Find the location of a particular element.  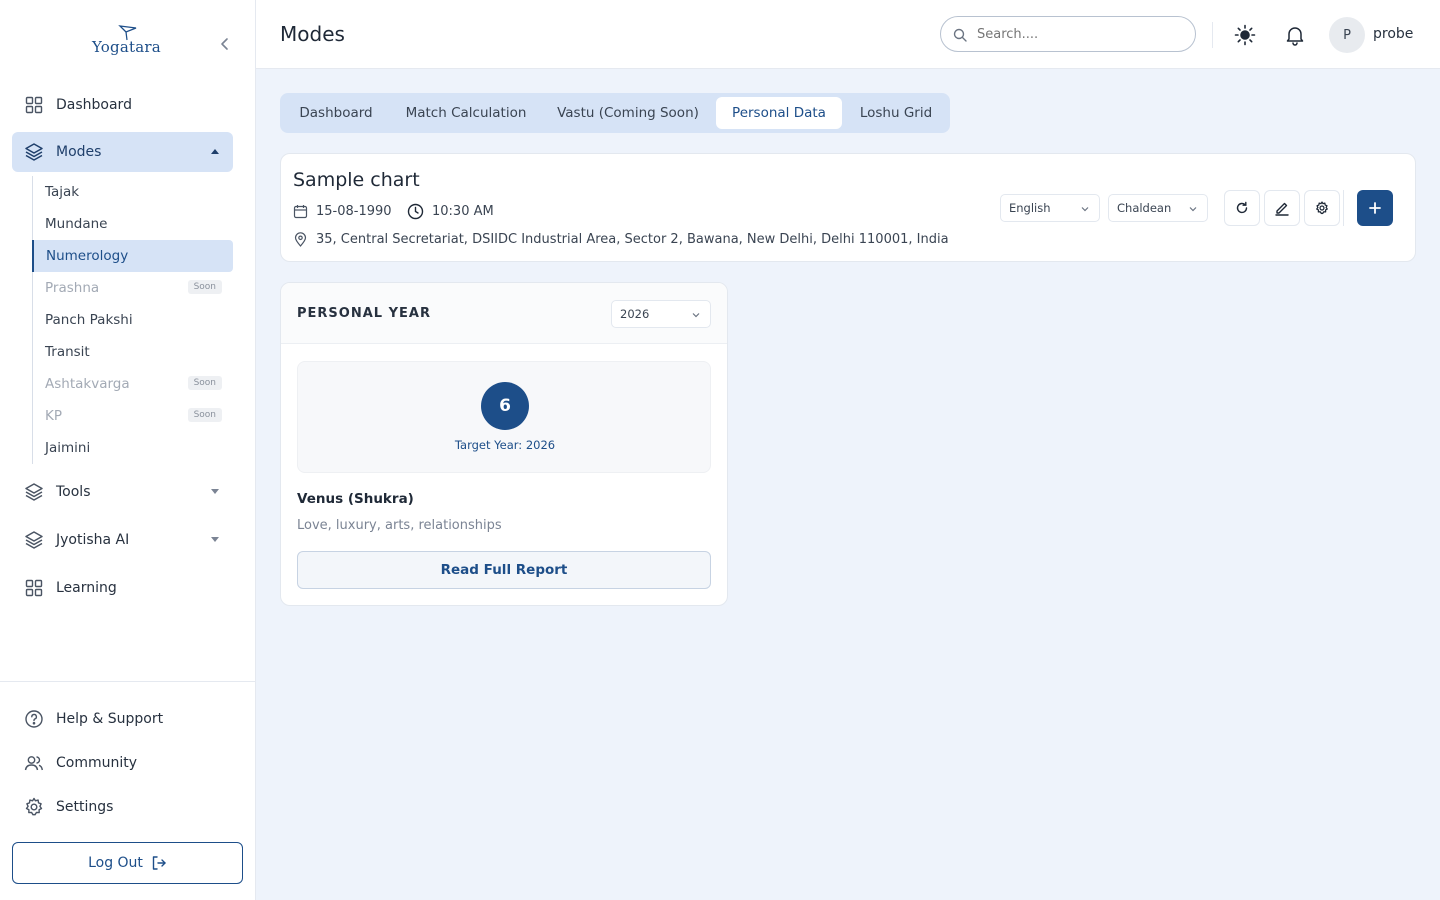

search-input is located at coordinates (1068, 34).